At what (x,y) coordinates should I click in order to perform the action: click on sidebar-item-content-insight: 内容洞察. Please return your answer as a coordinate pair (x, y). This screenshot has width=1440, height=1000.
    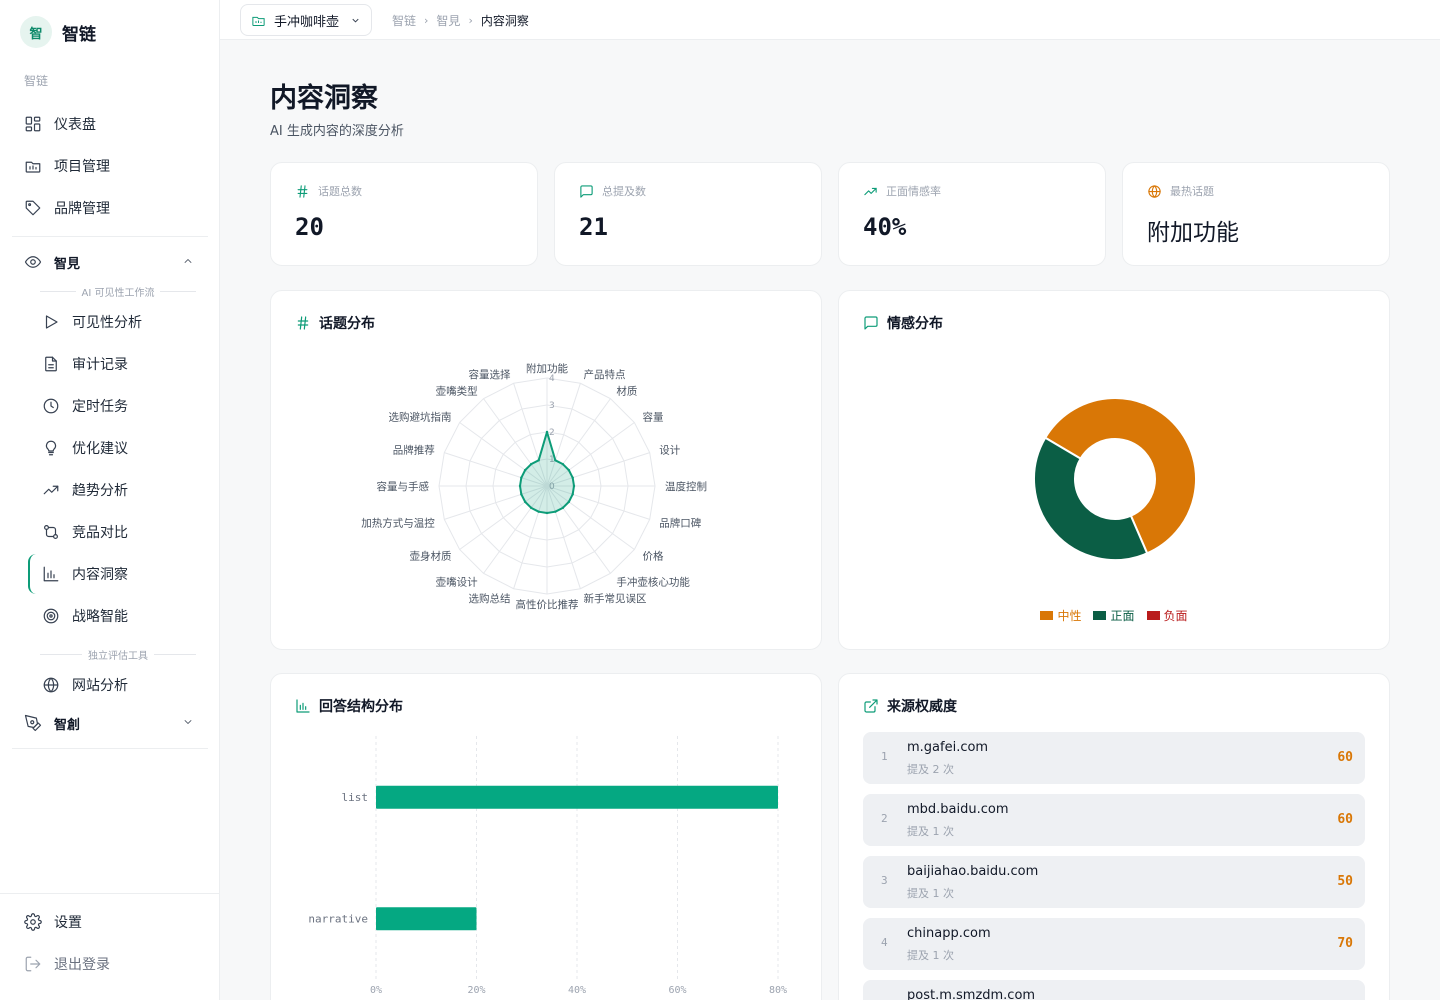
    Looking at the image, I should click on (85, 574).